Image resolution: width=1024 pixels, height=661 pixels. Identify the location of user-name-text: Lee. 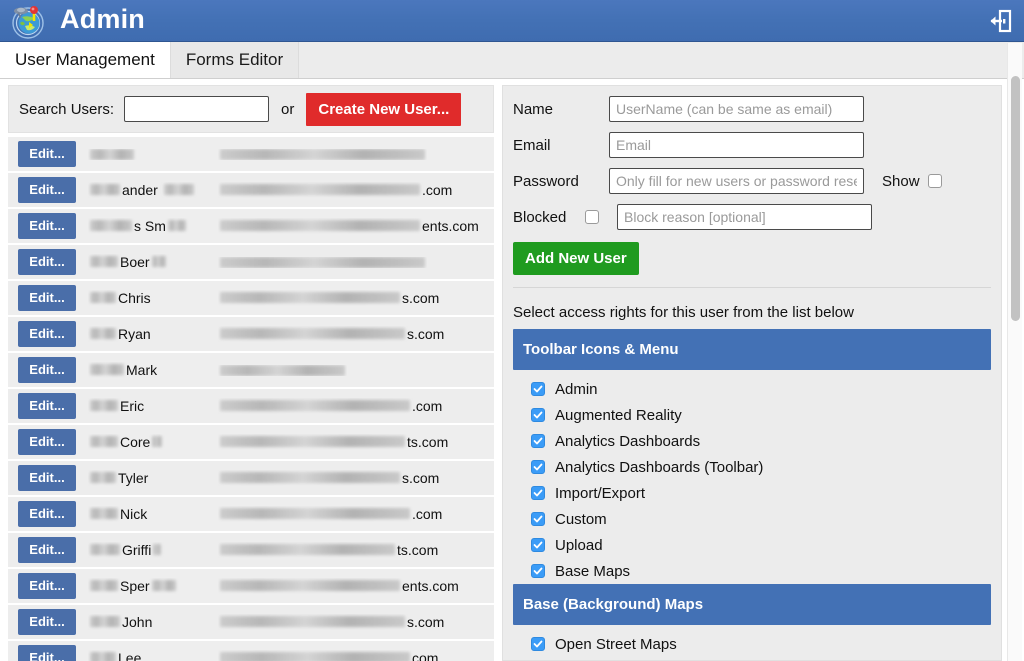
(130, 655).